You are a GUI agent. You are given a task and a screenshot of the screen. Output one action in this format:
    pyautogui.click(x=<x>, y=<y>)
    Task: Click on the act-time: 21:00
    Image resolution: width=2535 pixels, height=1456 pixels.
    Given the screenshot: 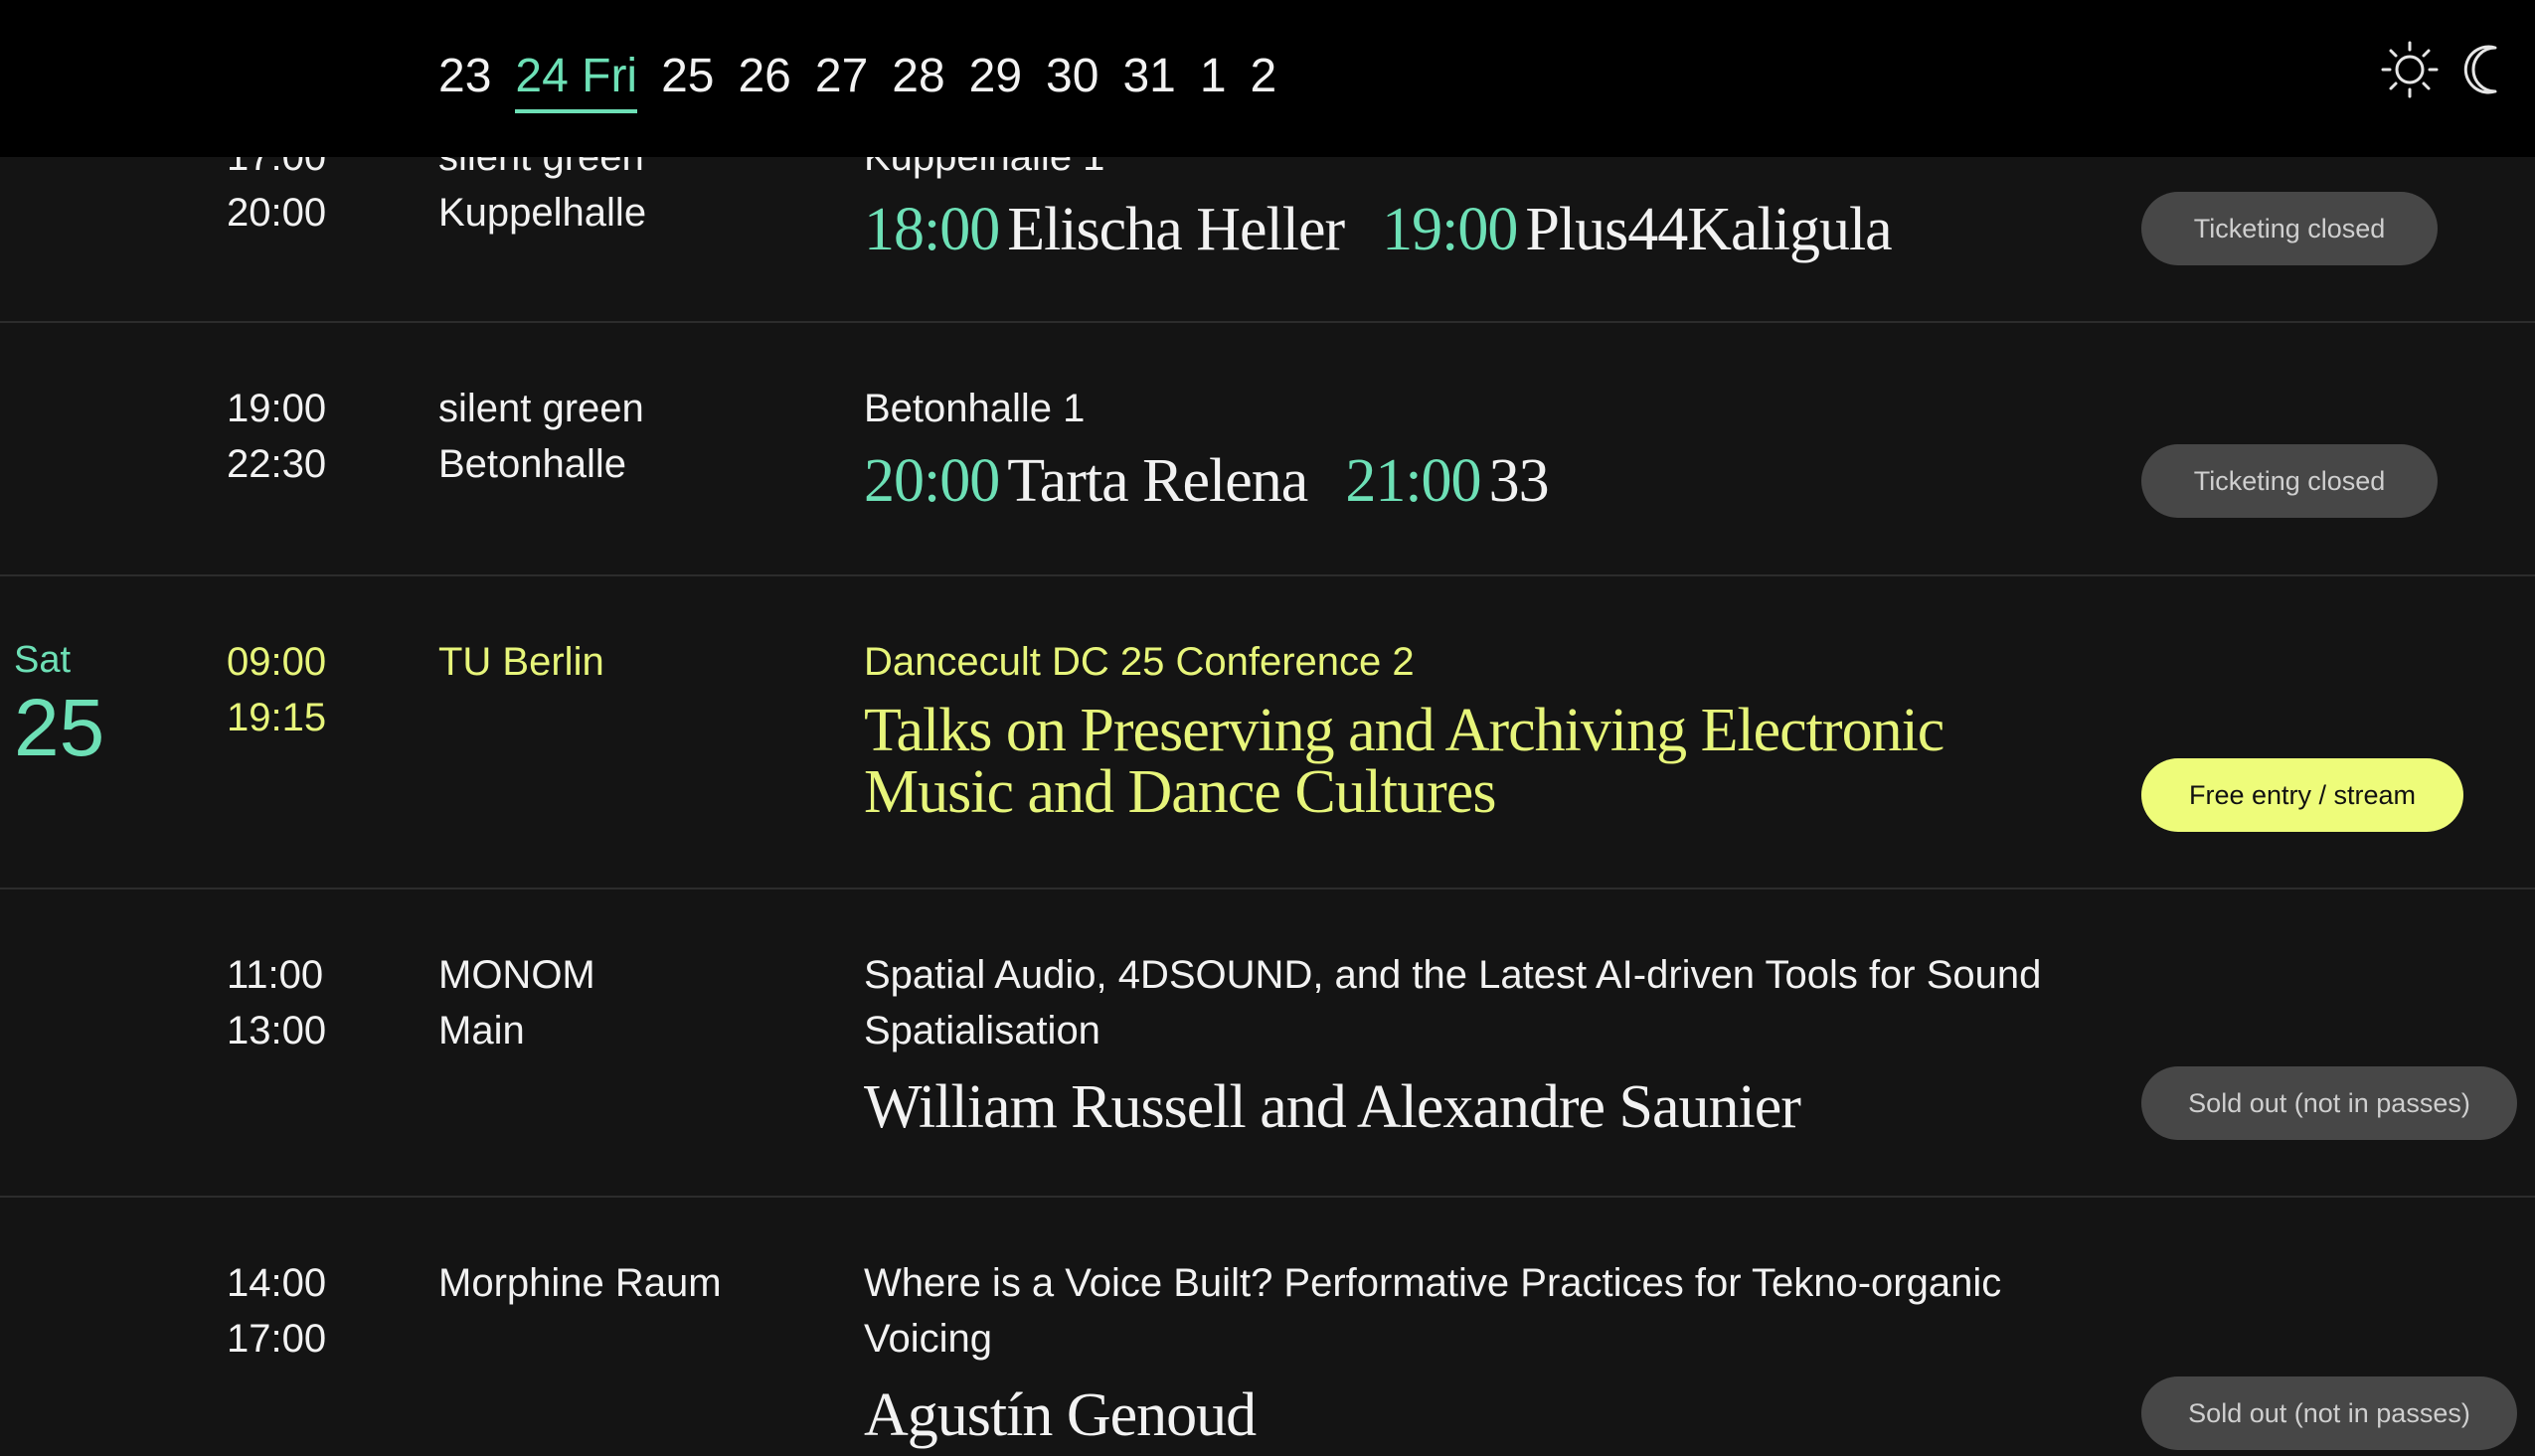 What is the action you would take?
    pyautogui.click(x=1413, y=481)
    